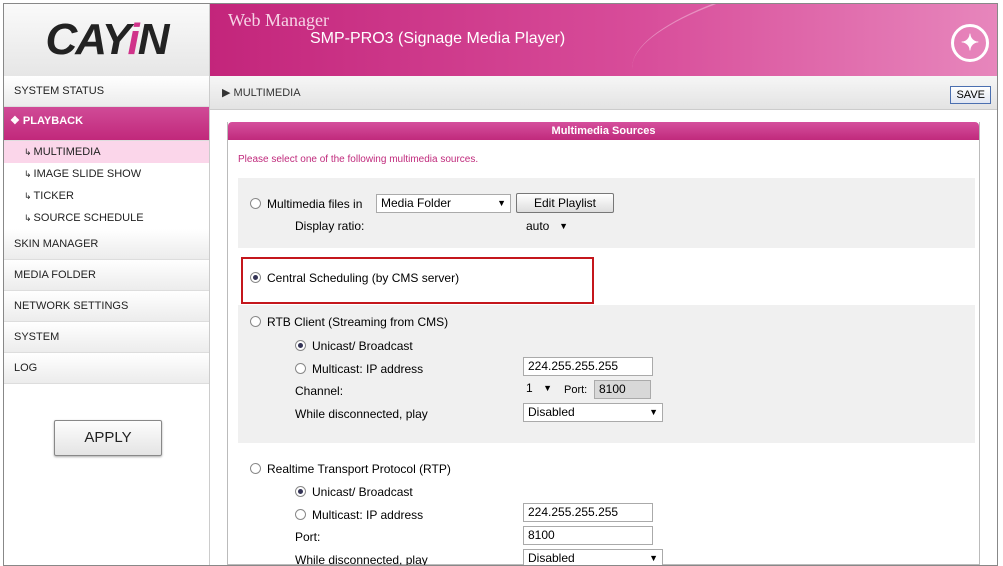 The height and width of the screenshot is (566, 1003). What do you see at coordinates (565, 203) in the screenshot?
I see `edit-playlist-button: Edit Playlist` at bounding box center [565, 203].